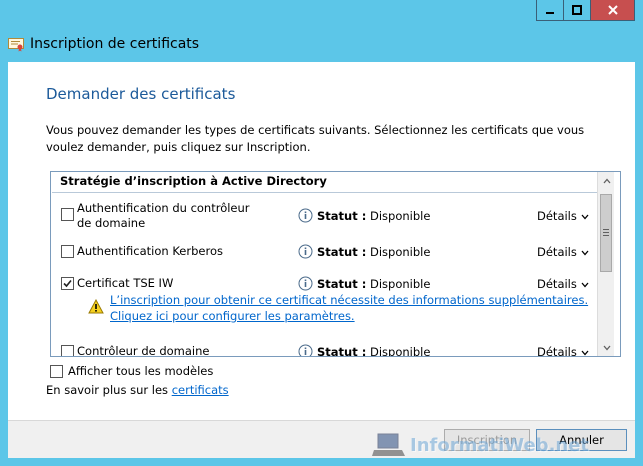 Image resolution: width=643 pixels, height=466 pixels. I want to click on chevron-up-icon, so click(606, 180).